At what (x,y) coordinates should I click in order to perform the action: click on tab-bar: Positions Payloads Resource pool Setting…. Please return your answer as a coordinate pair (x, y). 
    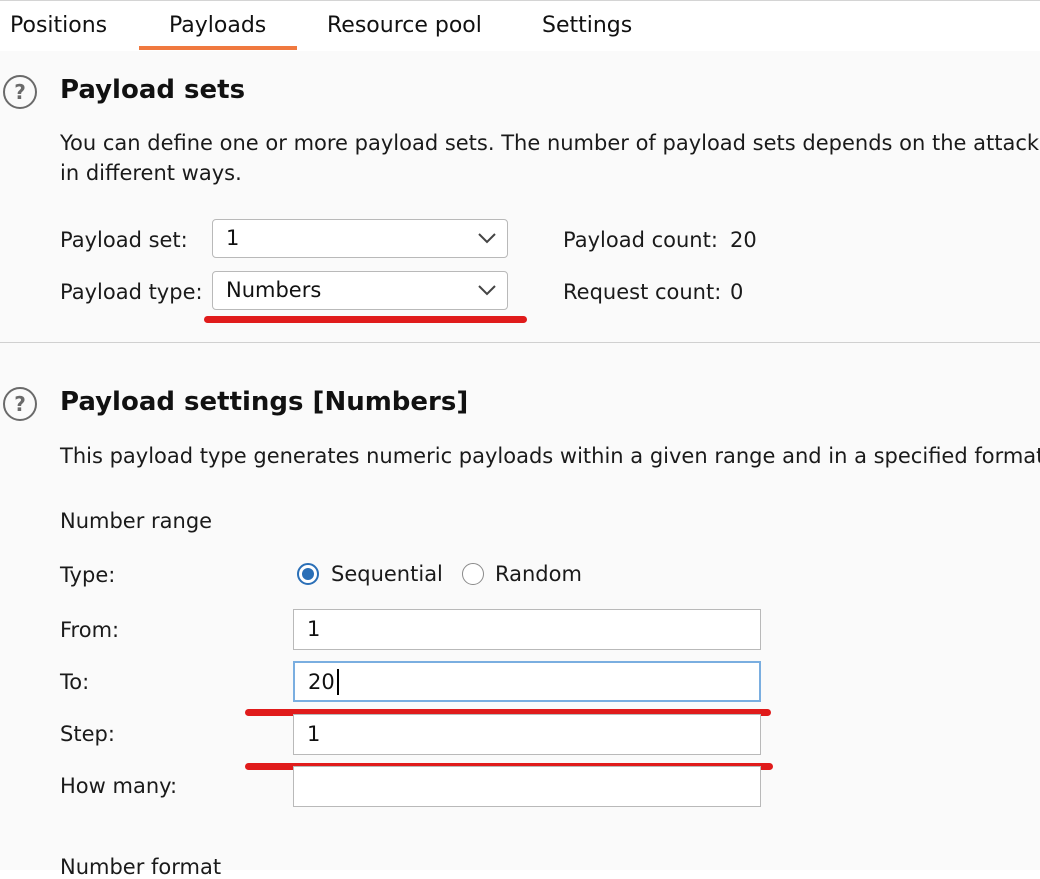
    Looking at the image, I should click on (520, 26).